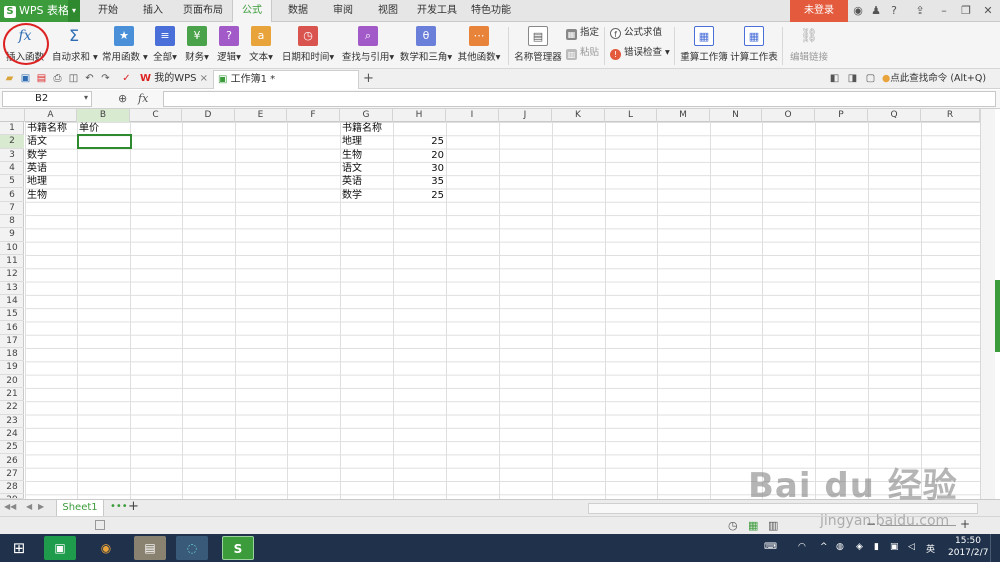  Describe the element at coordinates (911, 547) in the screenshot. I see `volume-icon: ◁` at that location.